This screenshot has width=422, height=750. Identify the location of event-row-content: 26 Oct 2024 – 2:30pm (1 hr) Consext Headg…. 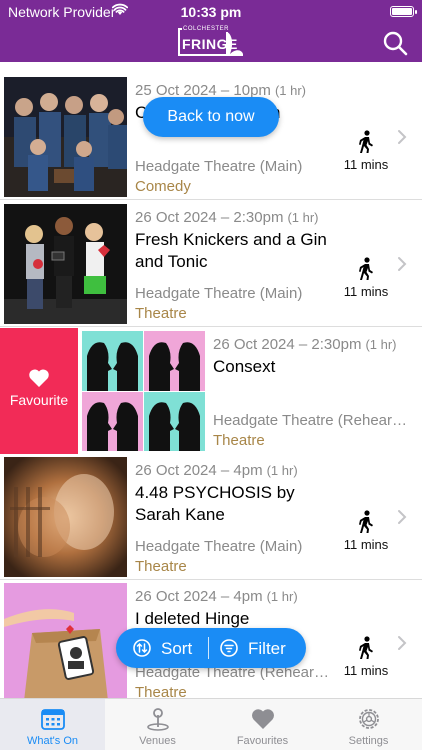
(250, 391).